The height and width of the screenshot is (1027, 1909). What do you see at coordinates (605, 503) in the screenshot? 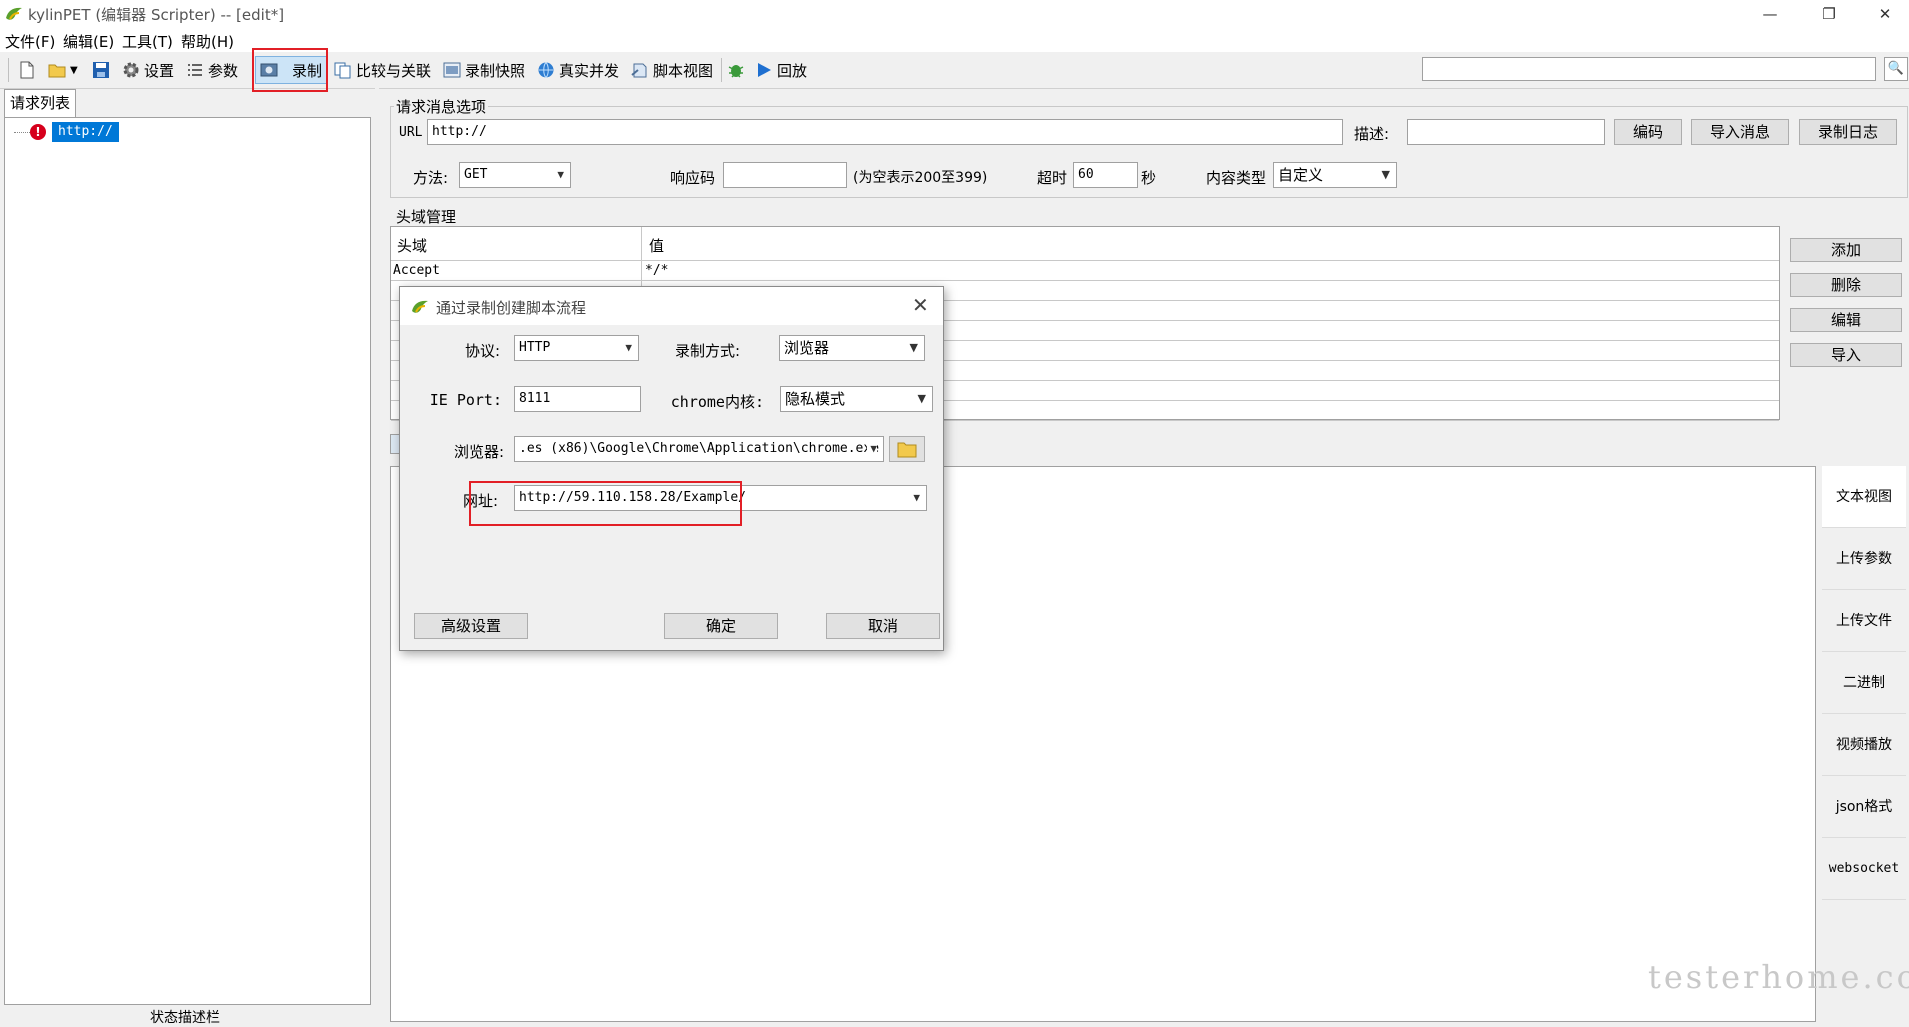
I see `url-field-highlight` at bounding box center [605, 503].